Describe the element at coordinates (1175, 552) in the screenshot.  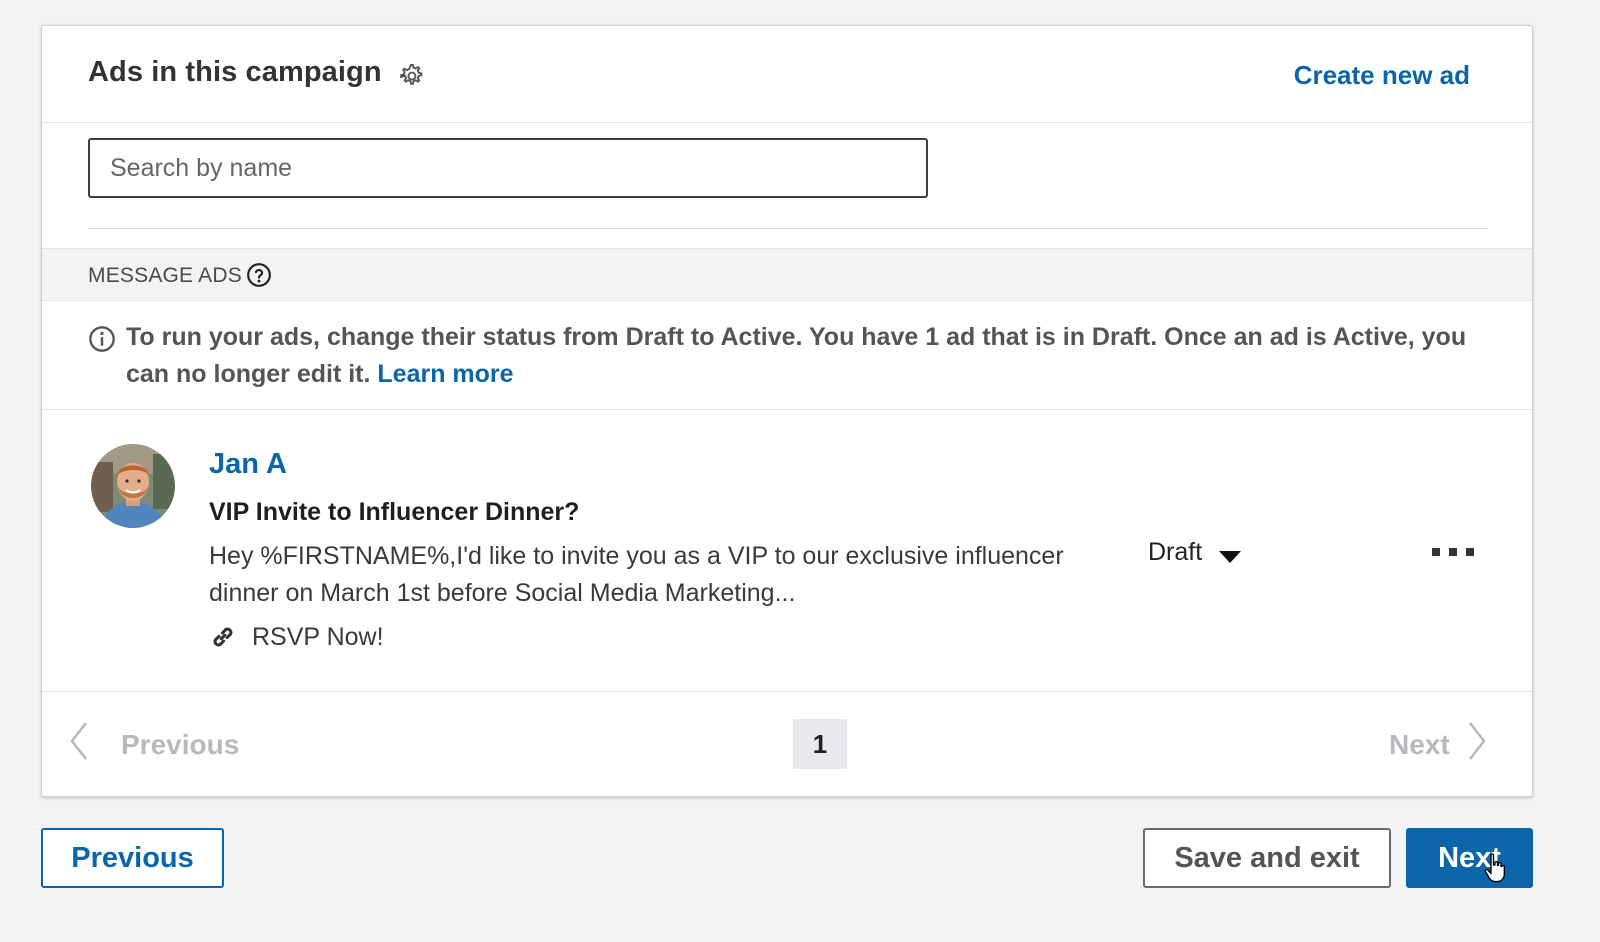
I see `status-dropdown: Draft` at that location.